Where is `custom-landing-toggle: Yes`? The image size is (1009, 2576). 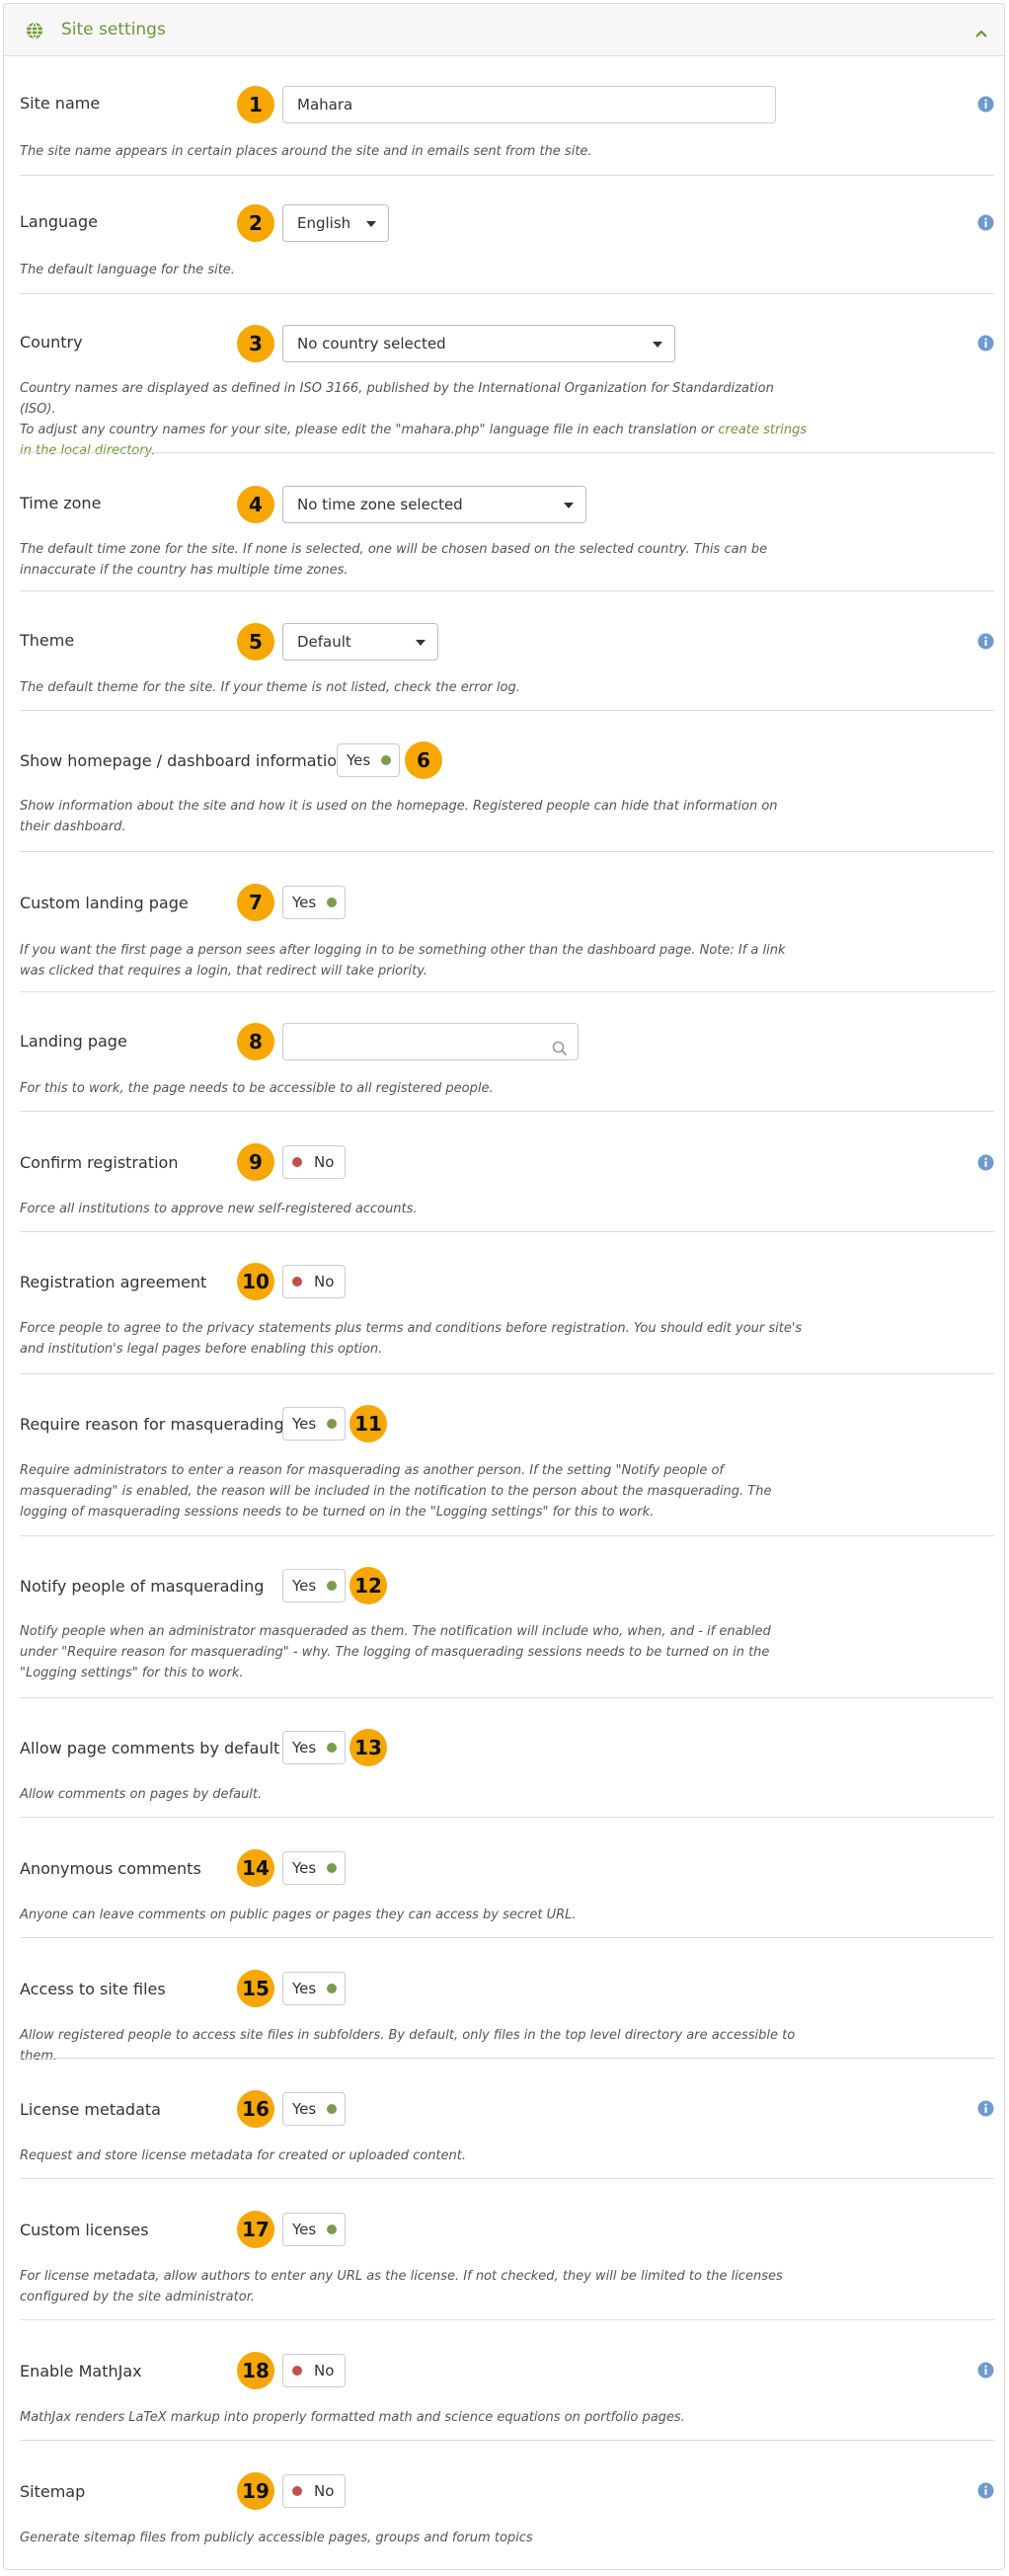 custom-landing-toggle: Yes is located at coordinates (314, 902).